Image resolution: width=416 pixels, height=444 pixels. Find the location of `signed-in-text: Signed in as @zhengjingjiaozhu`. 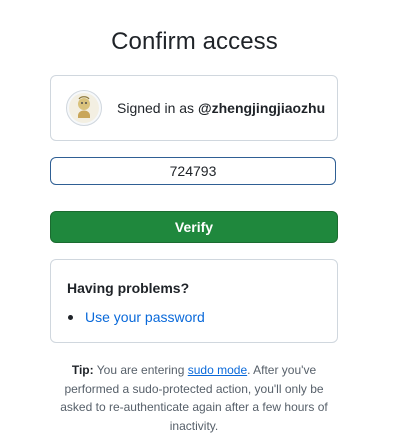

signed-in-text: Signed in as @zhengjingjiaozhu is located at coordinates (221, 108).